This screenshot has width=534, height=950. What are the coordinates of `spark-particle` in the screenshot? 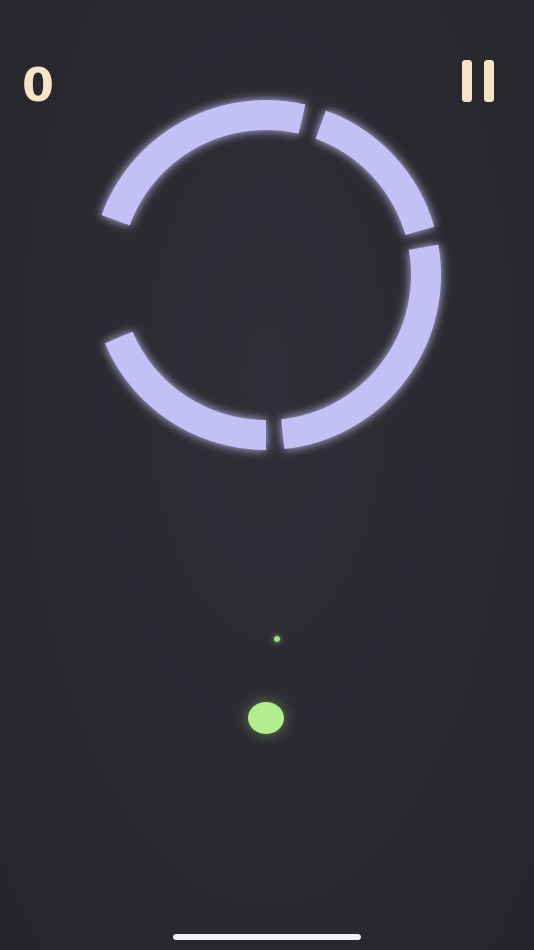 It's located at (277, 639).